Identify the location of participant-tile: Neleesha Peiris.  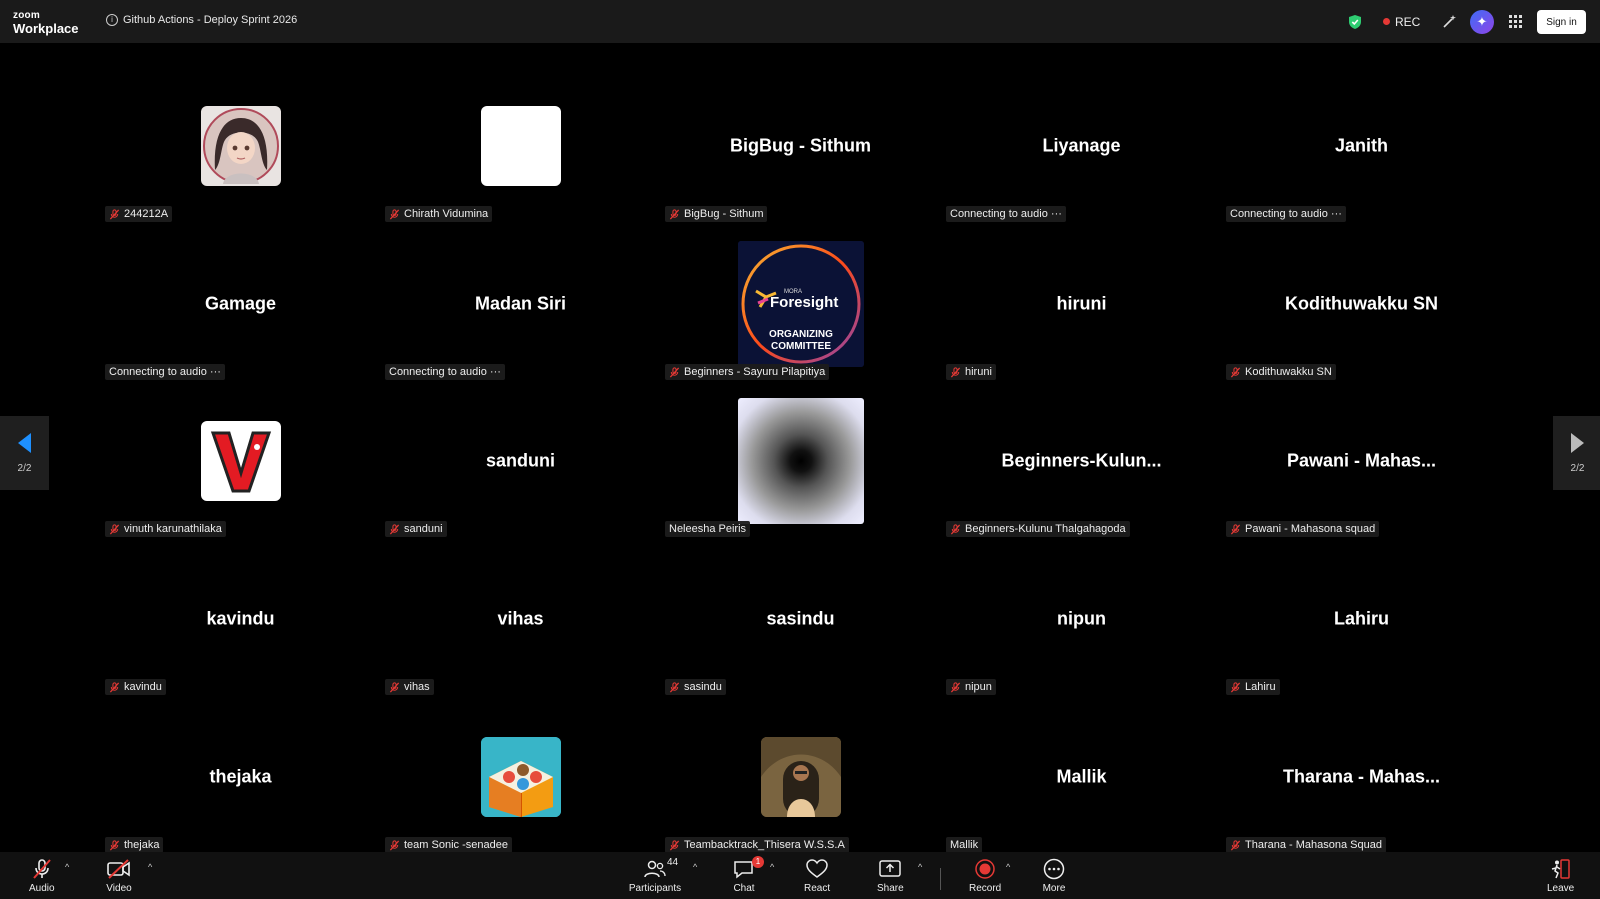
(800, 472).